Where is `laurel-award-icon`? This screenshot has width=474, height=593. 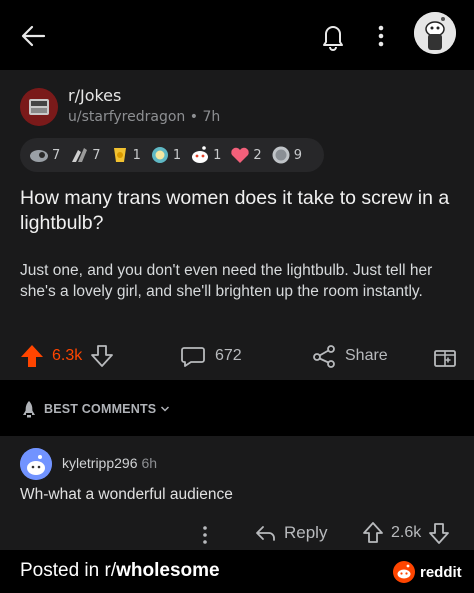 laurel-award-icon is located at coordinates (159, 155).